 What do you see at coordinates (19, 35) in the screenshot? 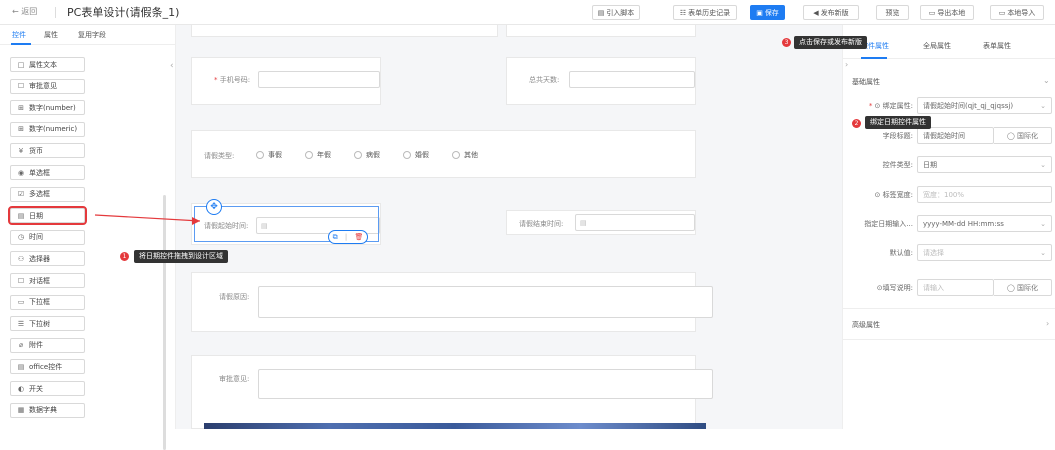
I see `tab-controls: 控件` at bounding box center [19, 35].